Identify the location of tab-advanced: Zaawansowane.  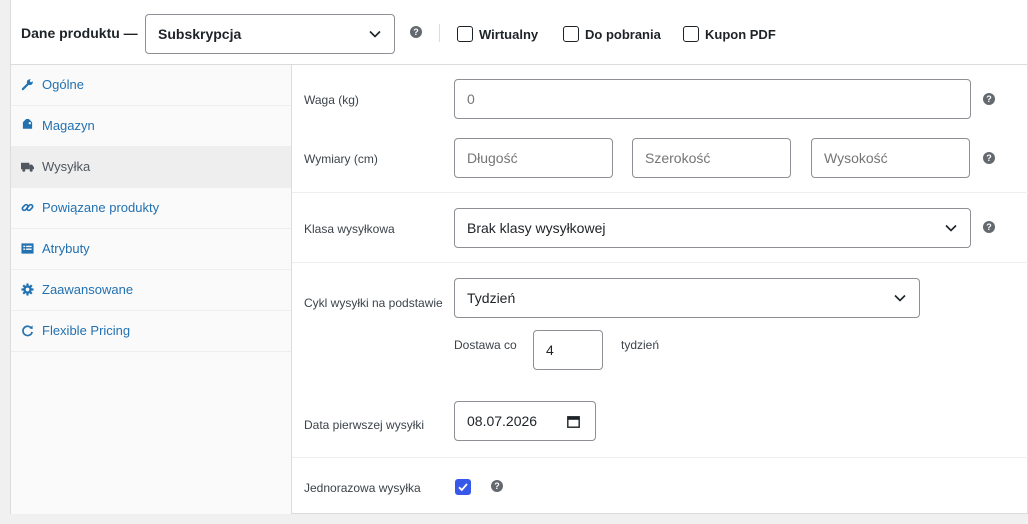
(151, 290).